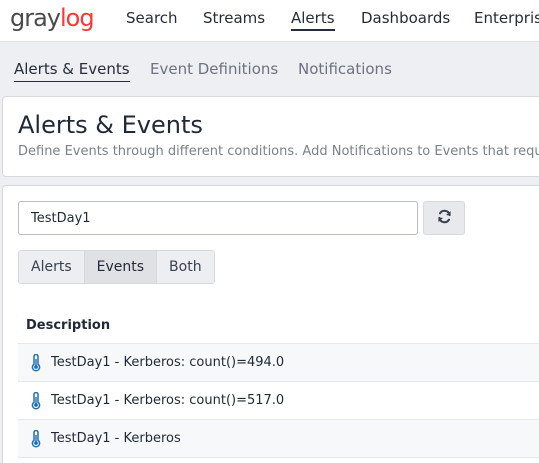  What do you see at coordinates (116, 438) in the screenshot?
I see `event-description: TestDay1 - Kerberos` at bounding box center [116, 438].